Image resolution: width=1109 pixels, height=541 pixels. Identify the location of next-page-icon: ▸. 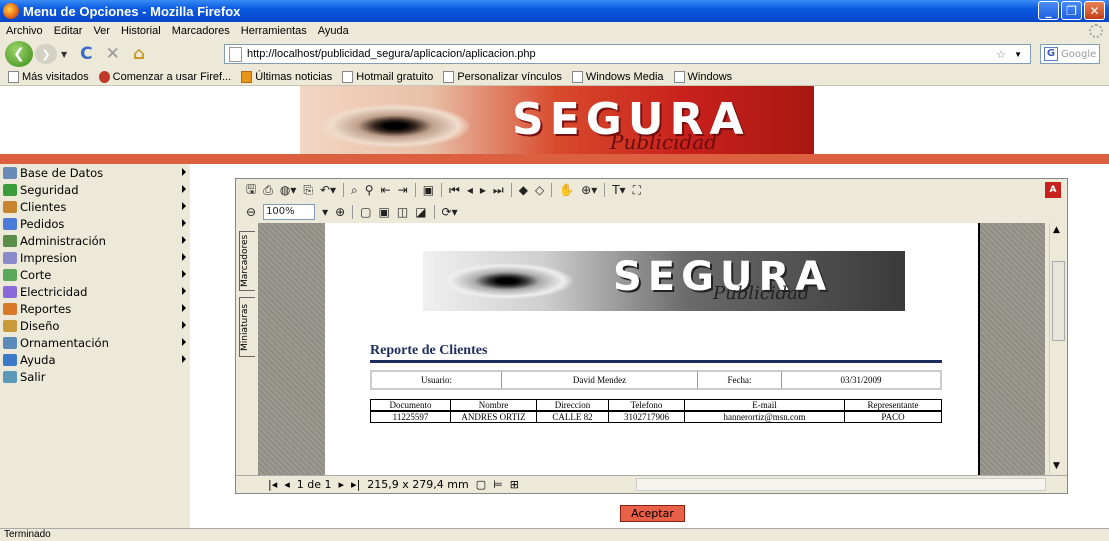
(483, 190).